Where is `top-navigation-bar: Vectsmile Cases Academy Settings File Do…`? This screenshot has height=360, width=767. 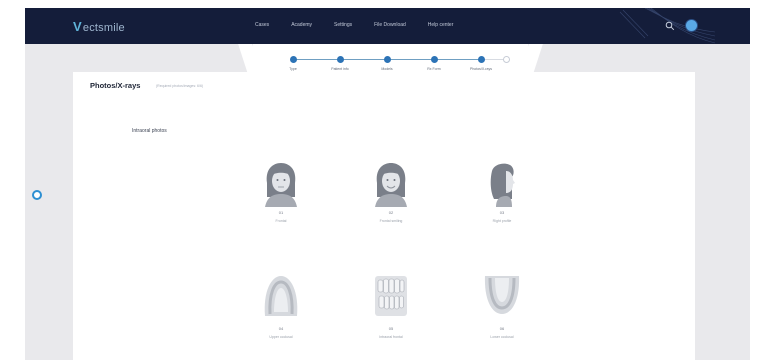
top-navigation-bar: Vectsmile Cases Academy Settings File Do… is located at coordinates (387, 26).